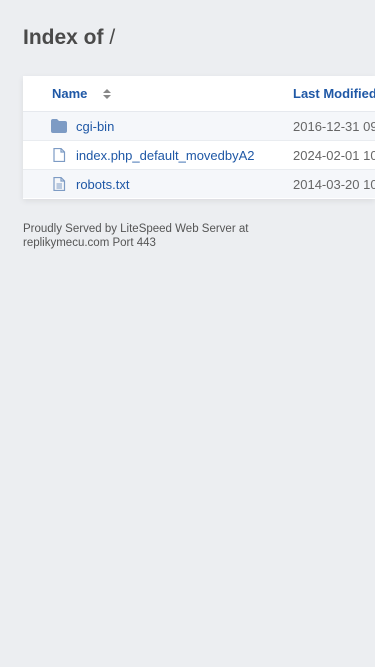 The height and width of the screenshot is (667, 375). I want to click on folder-icon, so click(59, 126).